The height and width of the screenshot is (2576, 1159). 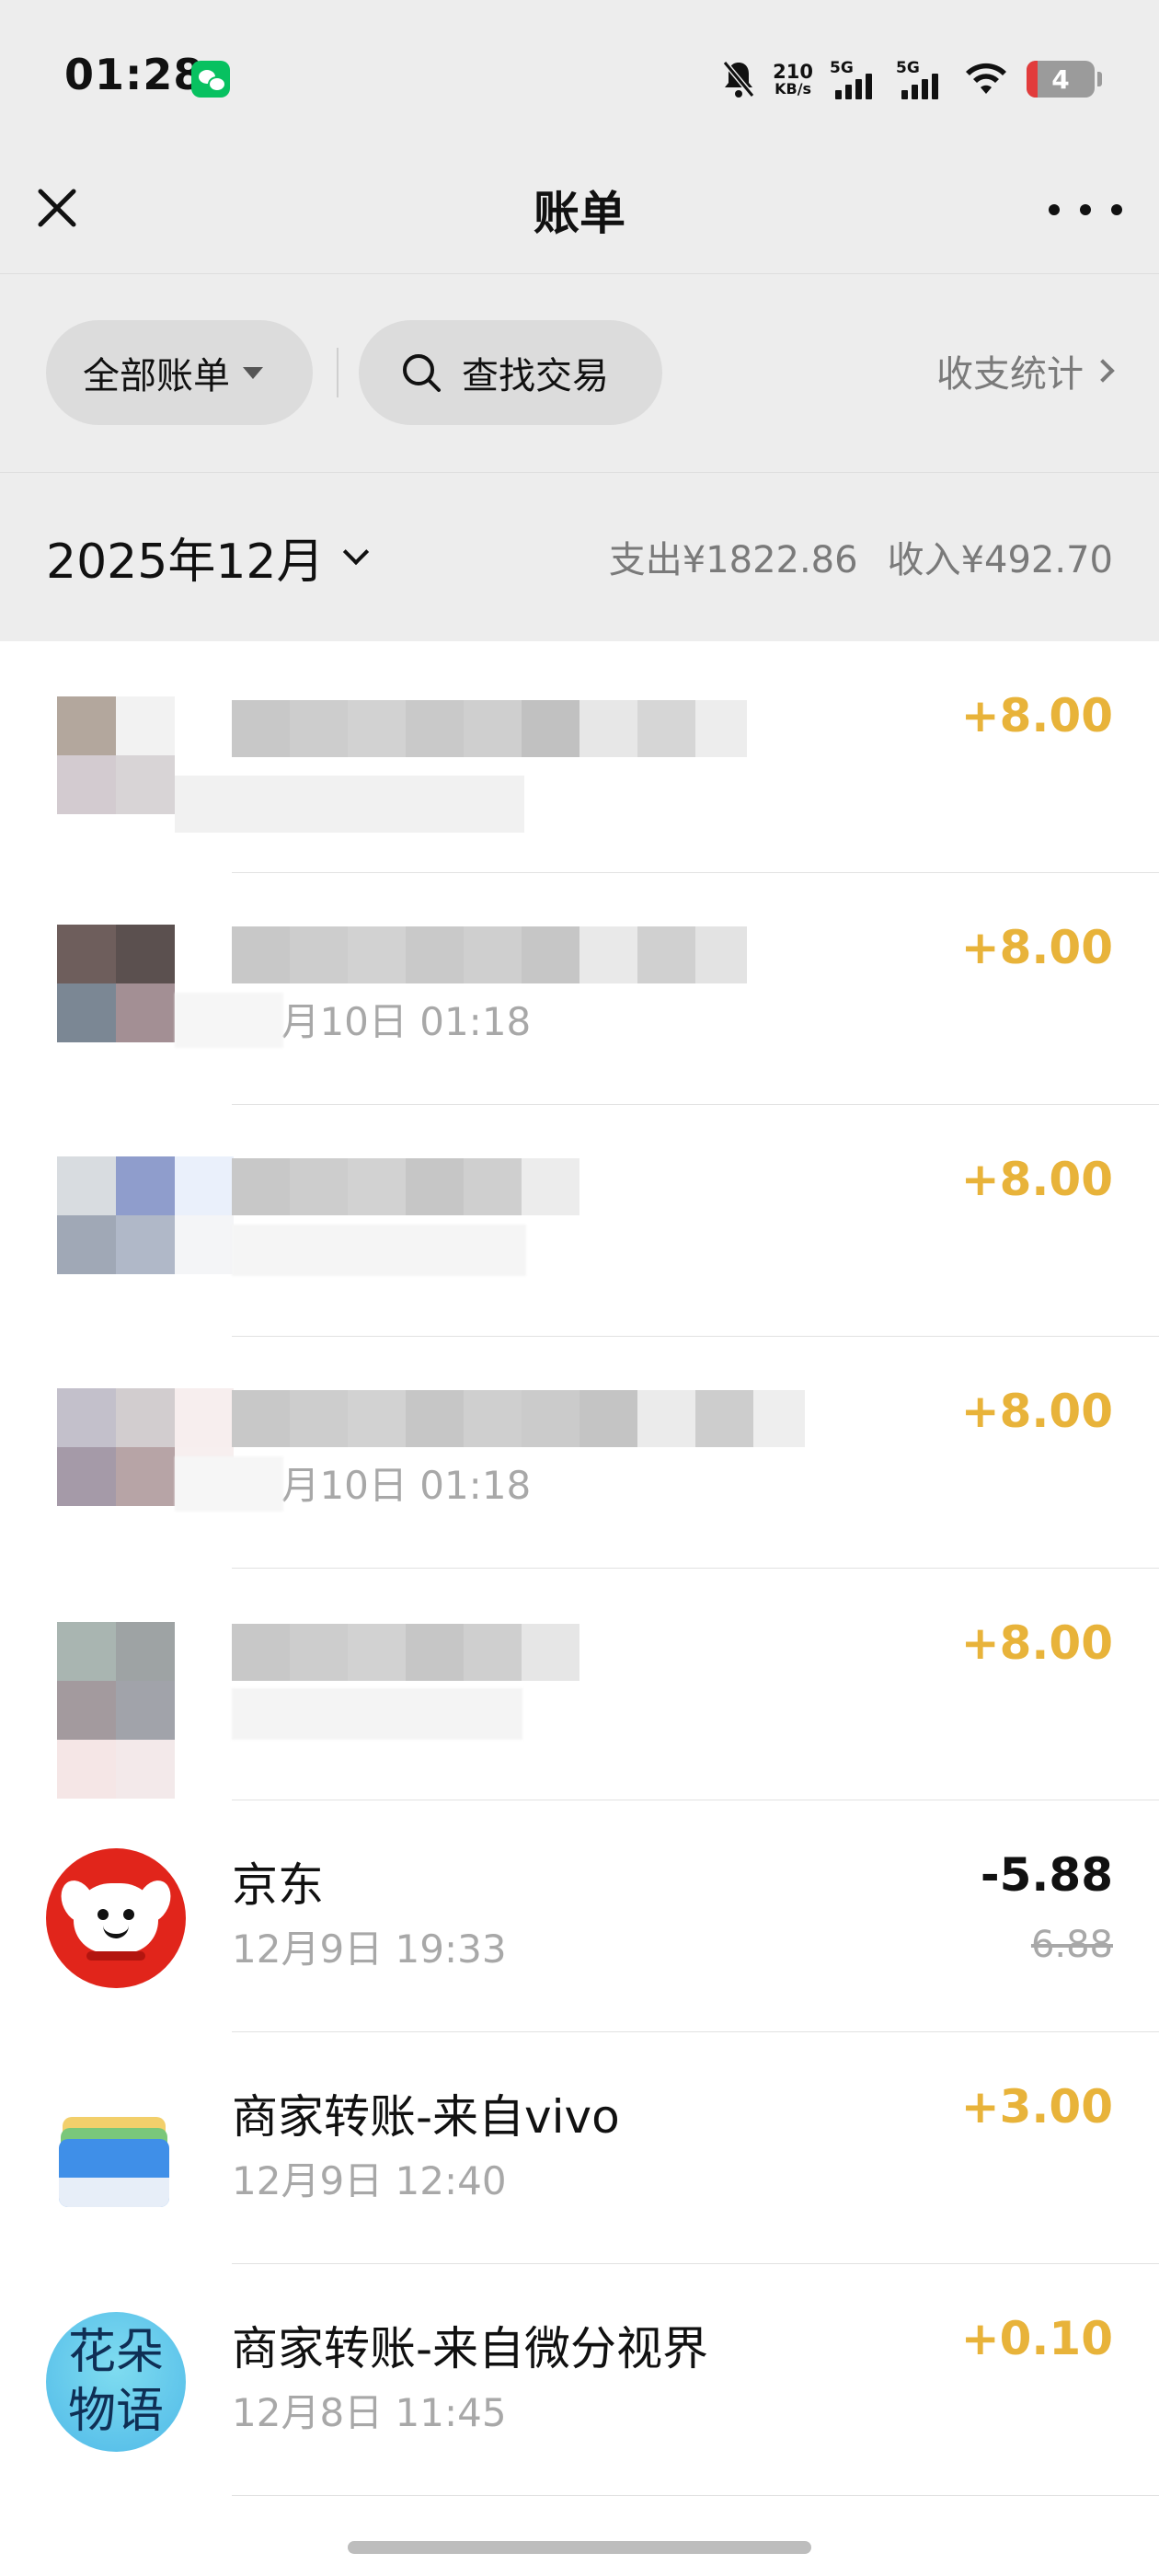 What do you see at coordinates (1010, 374) in the screenshot?
I see `stats-label: 收支统计` at bounding box center [1010, 374].